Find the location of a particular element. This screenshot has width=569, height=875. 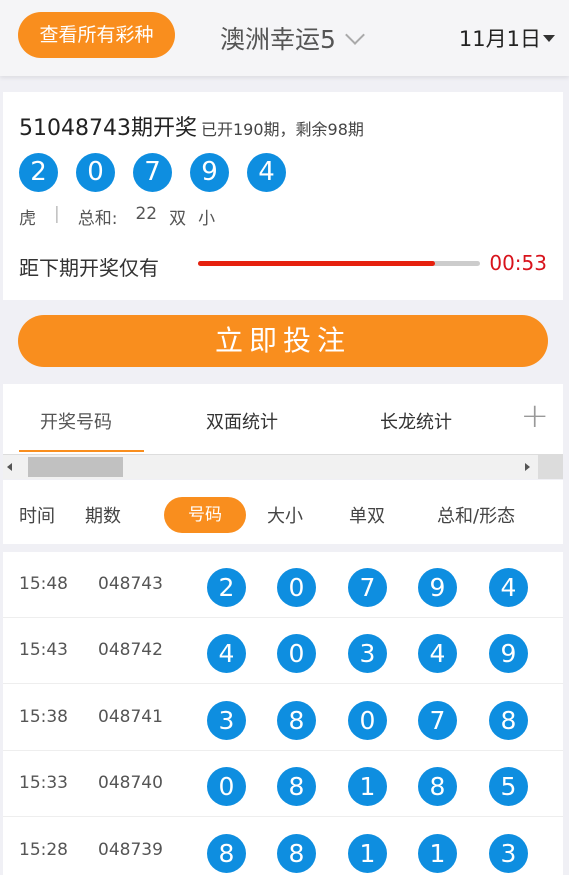

row-issue: 048743 is located at coordinates (130, 584).